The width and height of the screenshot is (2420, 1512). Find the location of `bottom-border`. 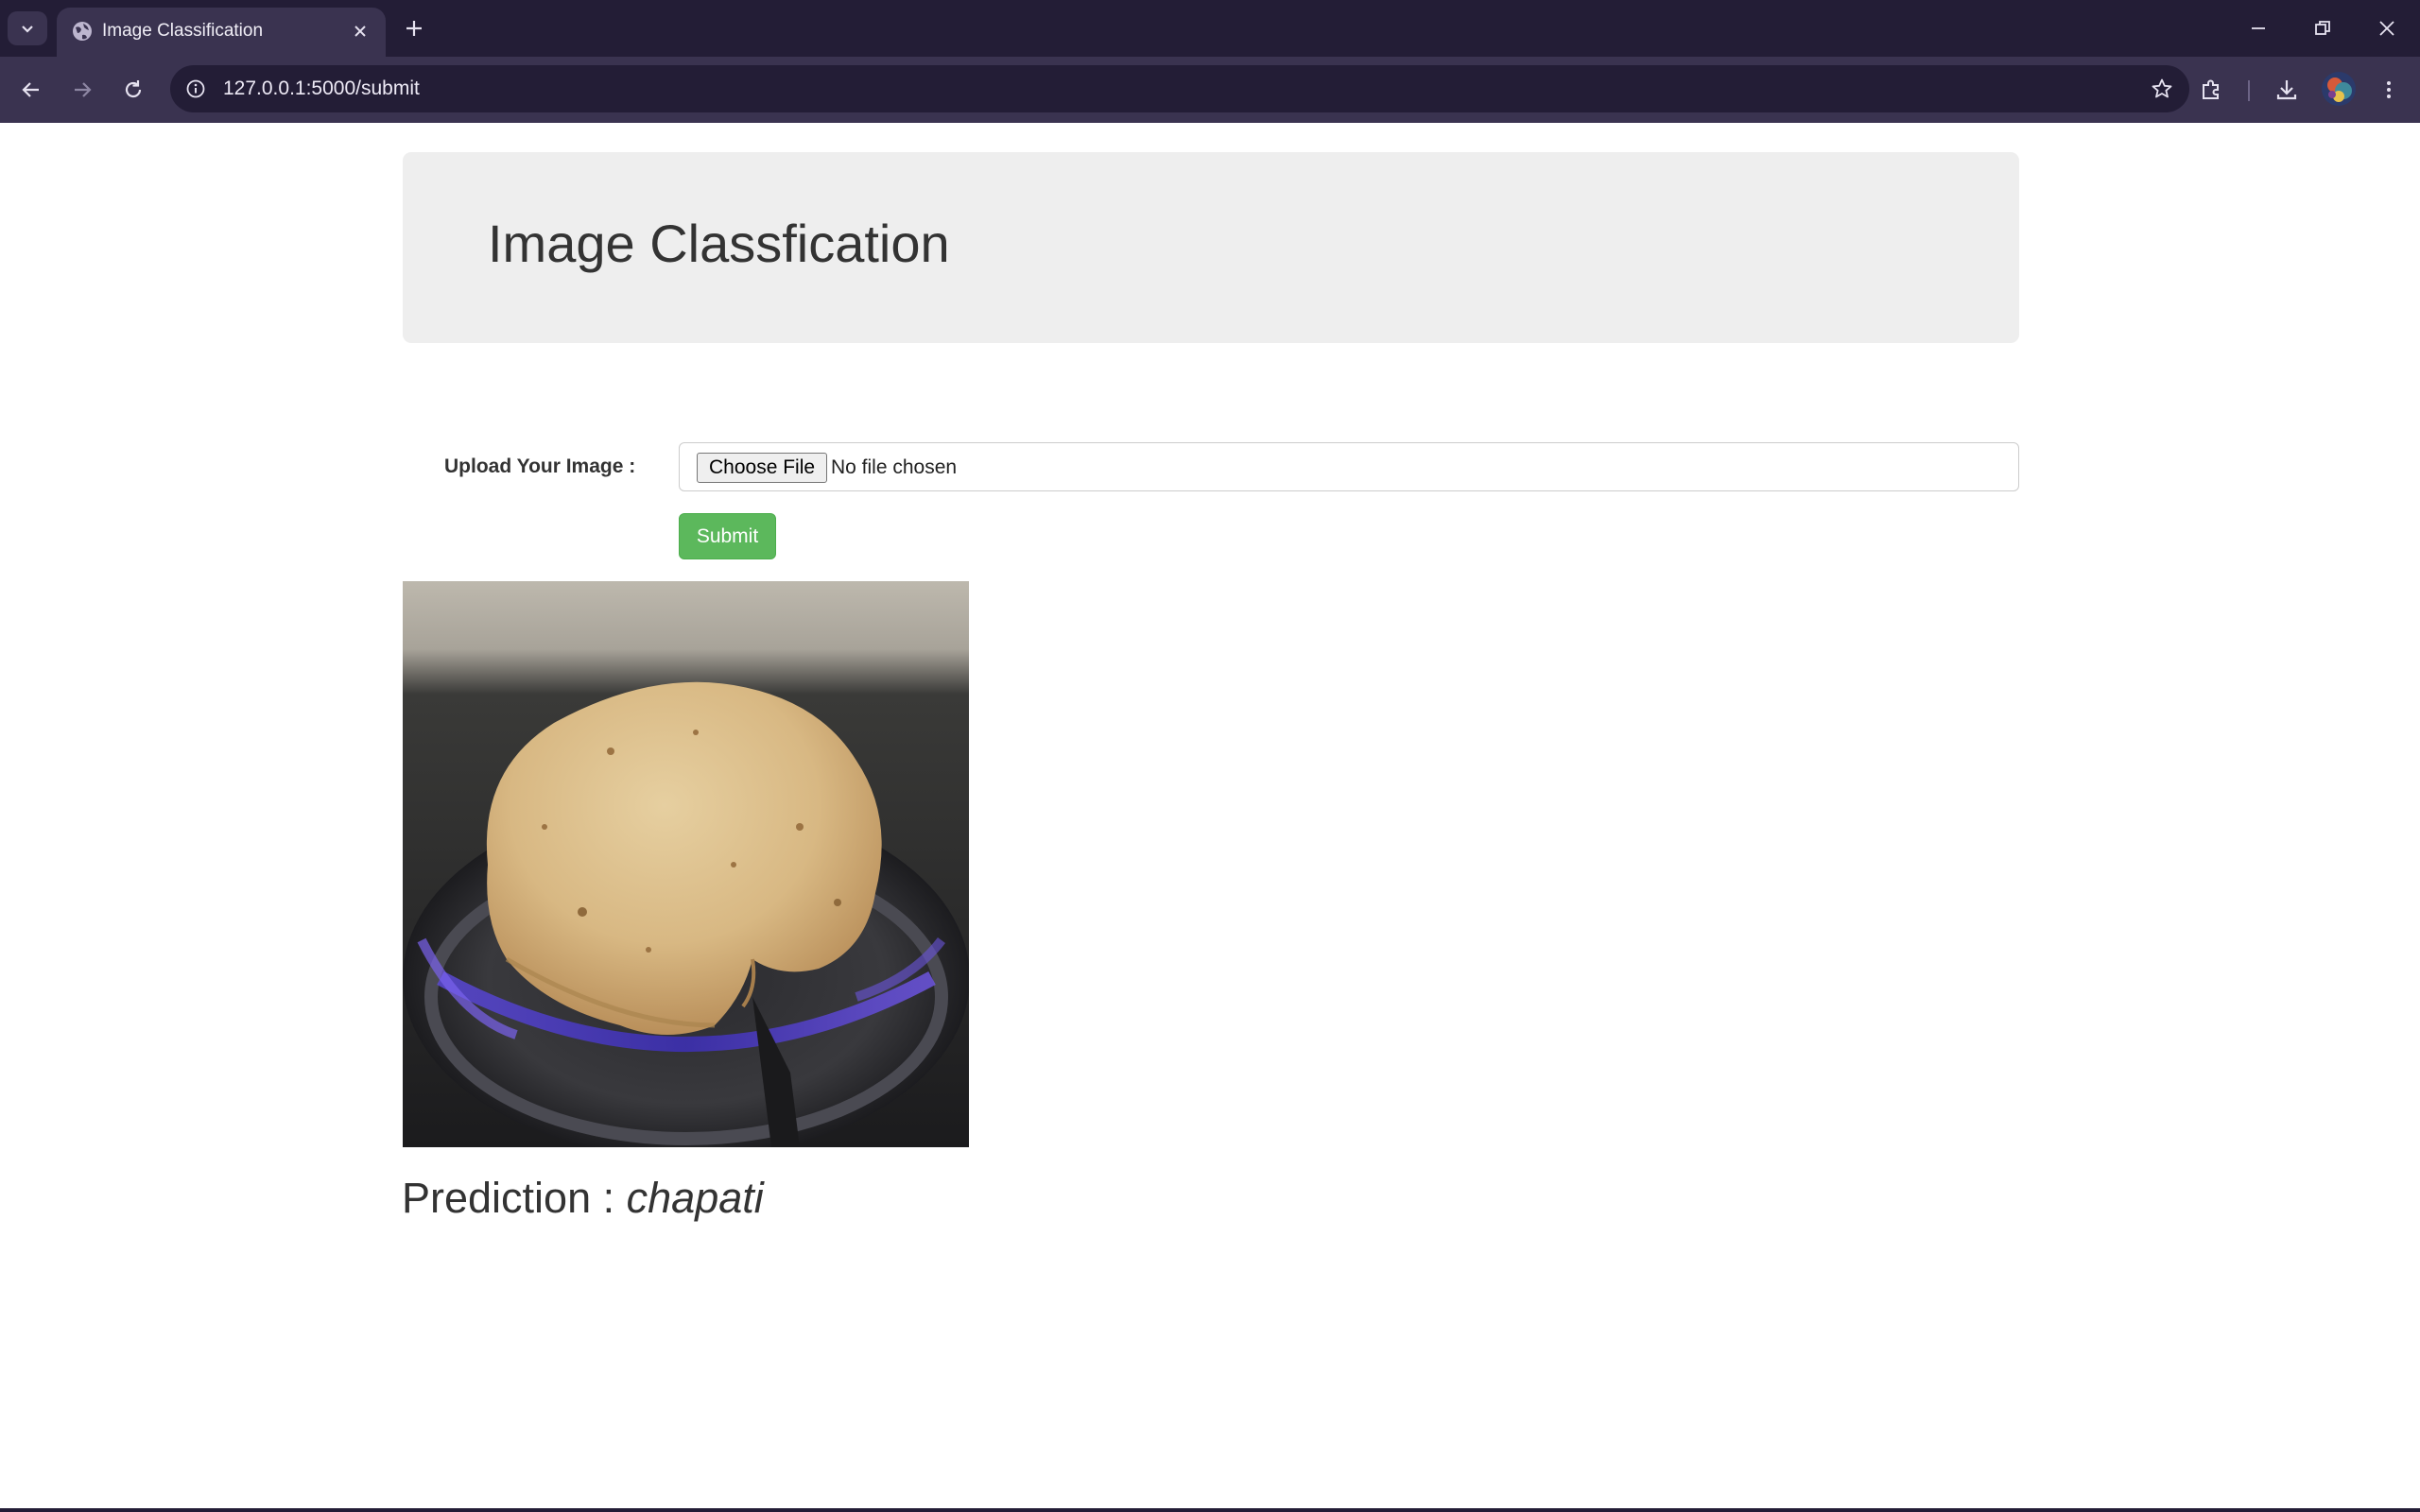

bottom-border is located at coordinates (1210, 1510).